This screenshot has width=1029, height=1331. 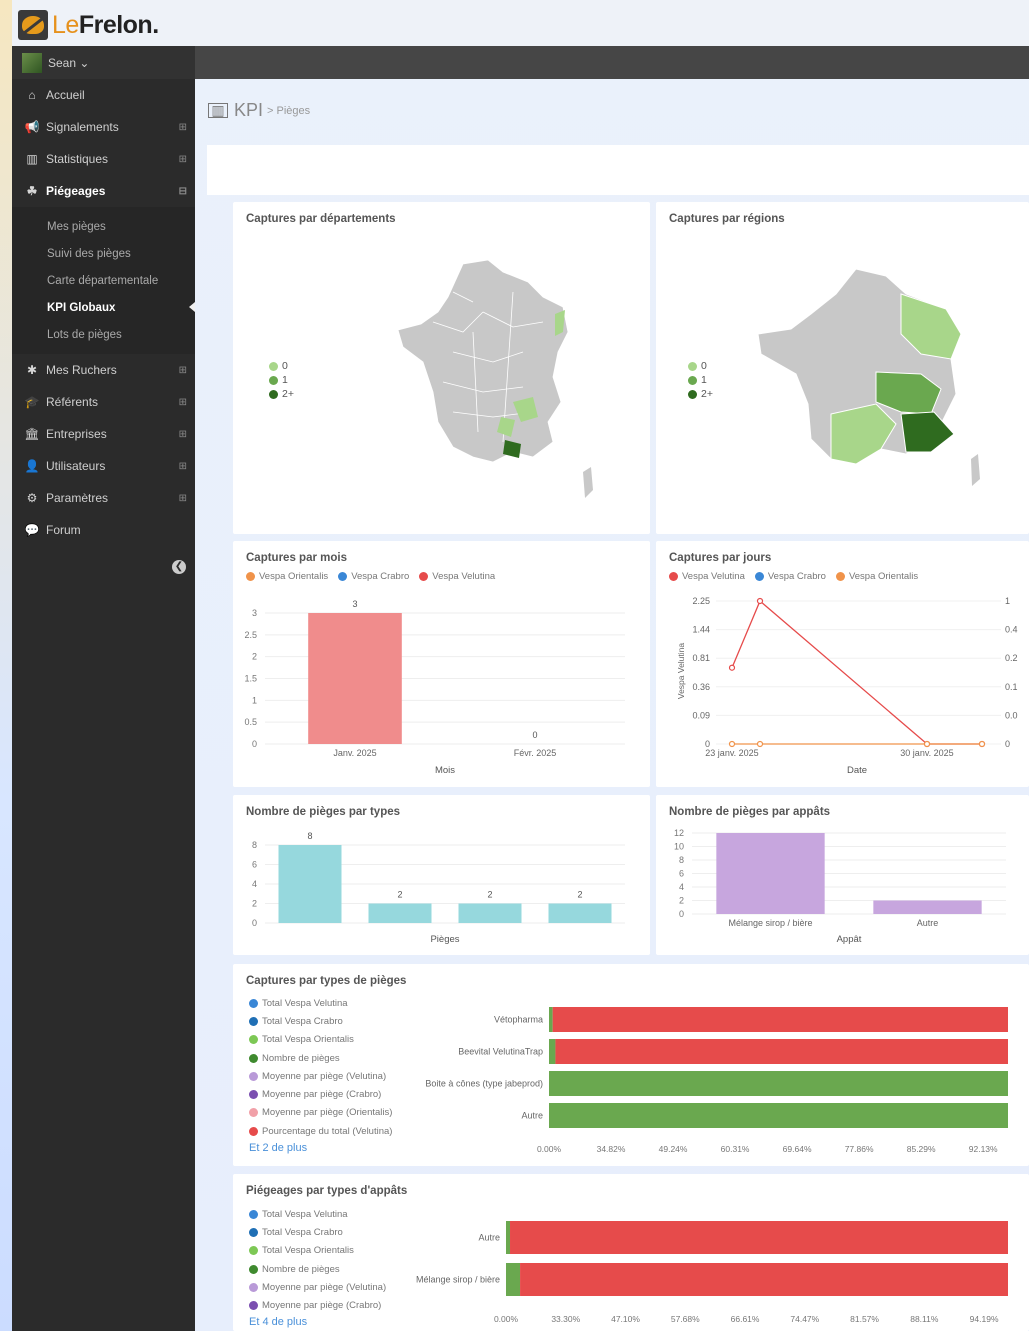 I want to click on user-menu: Sean ⌄, so click(x=103, y=62).